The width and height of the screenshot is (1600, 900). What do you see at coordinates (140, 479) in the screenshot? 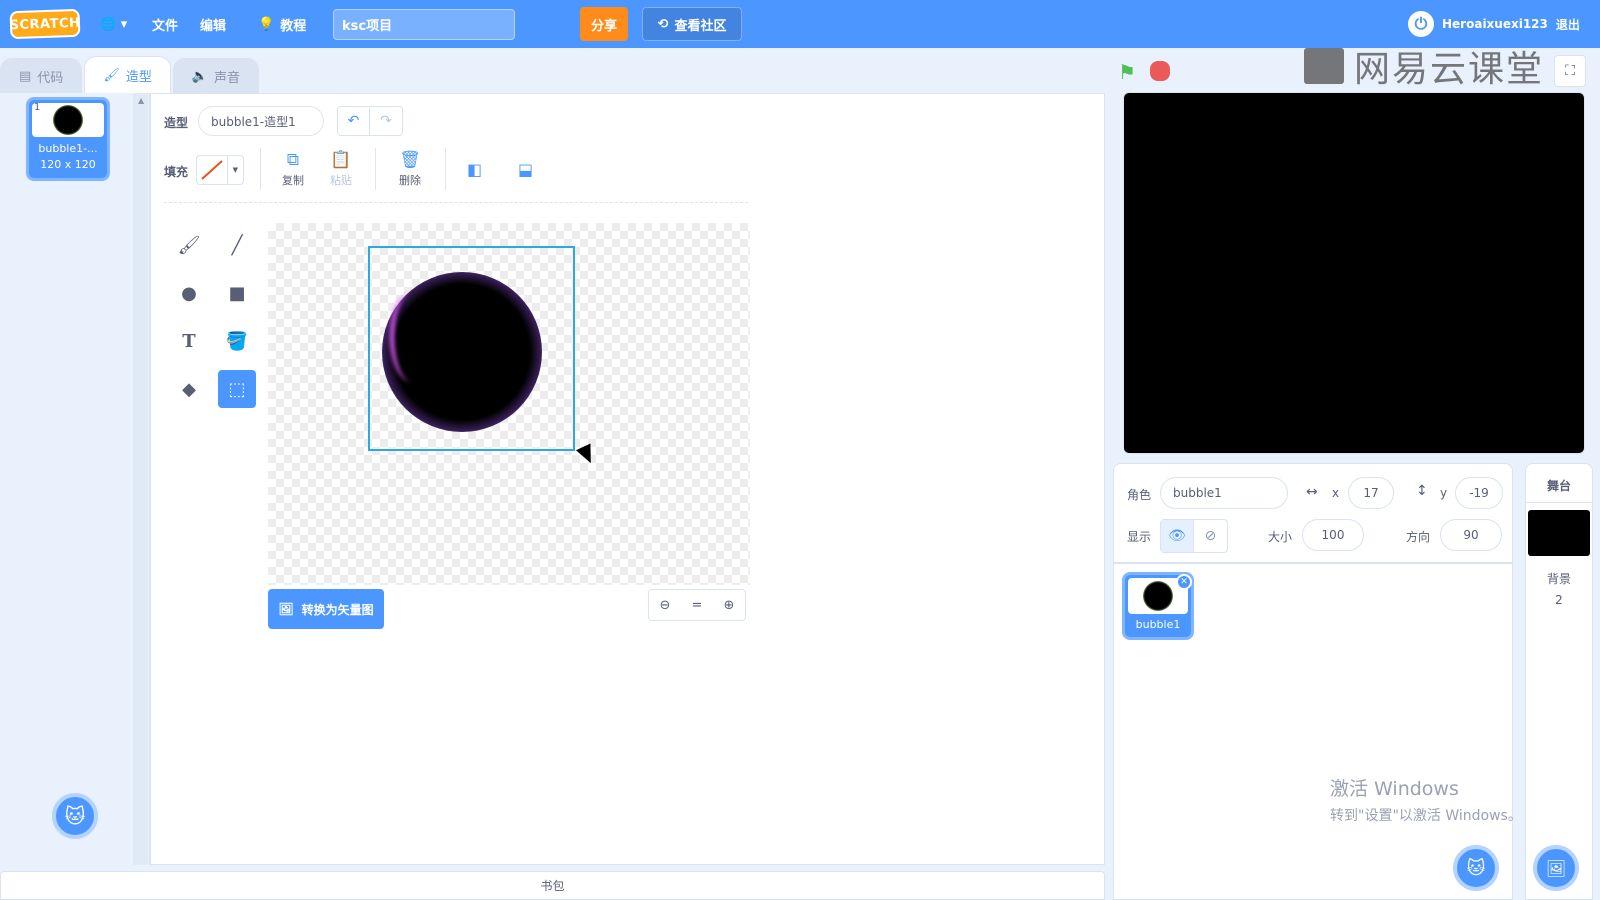
I see `costume-list-scrollbar` at bounding box center [140, 479].